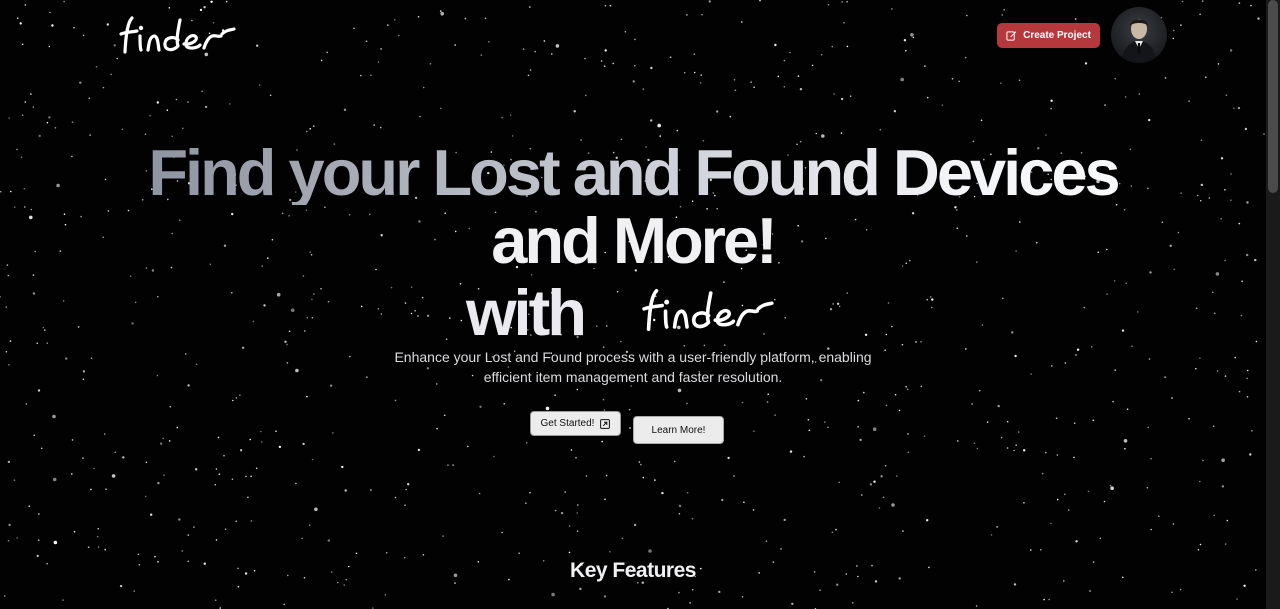 This screenshot has width=1280, height=609. Describe the element at coordinates (1048, 35) in the screenshot. I see `create-project-button: Create Project` at that location.